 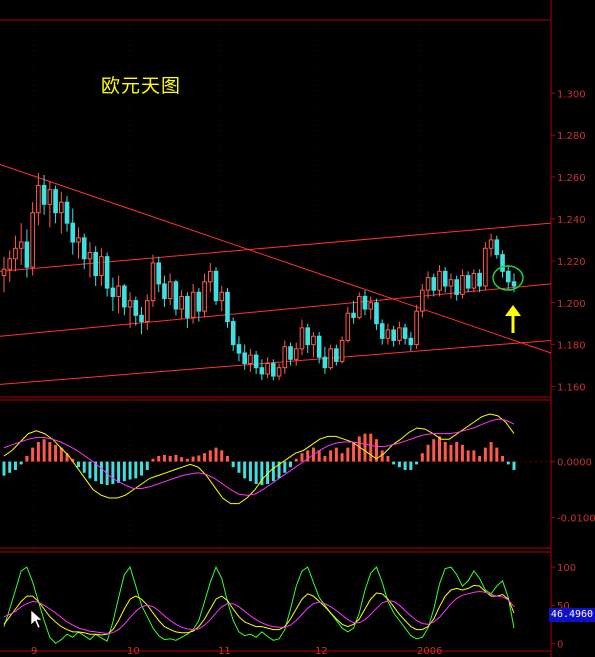 What do you see at coordinates (560, 644) in the screenshot?
I see `kdj-tick-label: 0` at bounding box center [560, 644].